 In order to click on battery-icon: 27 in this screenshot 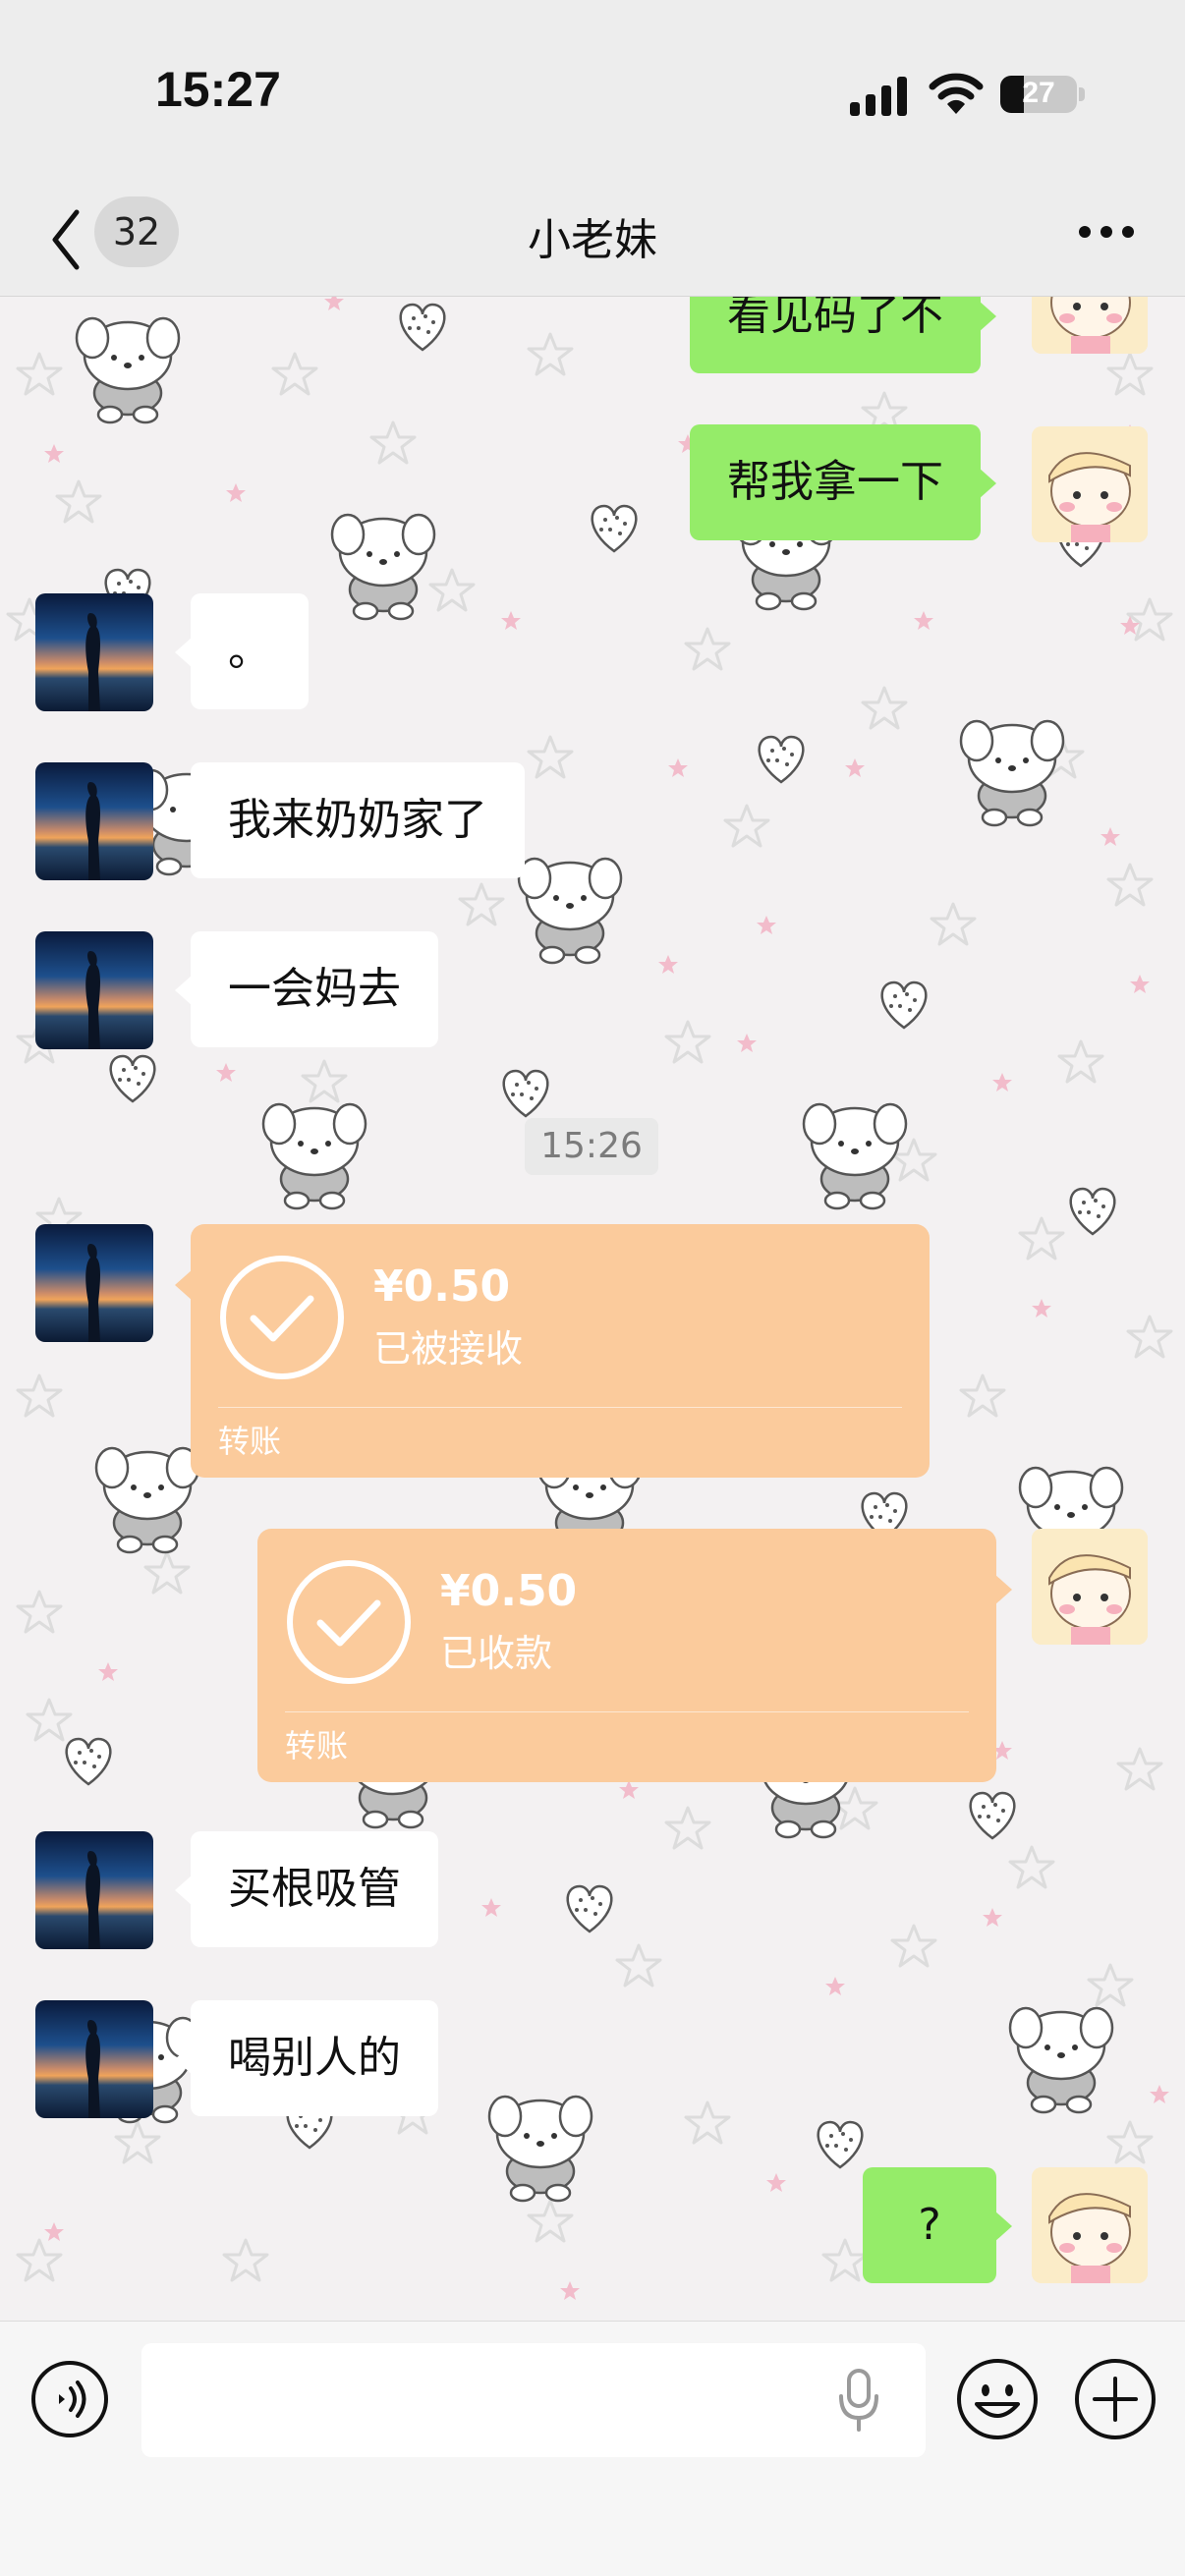, I will do `click(1038, 94)`.